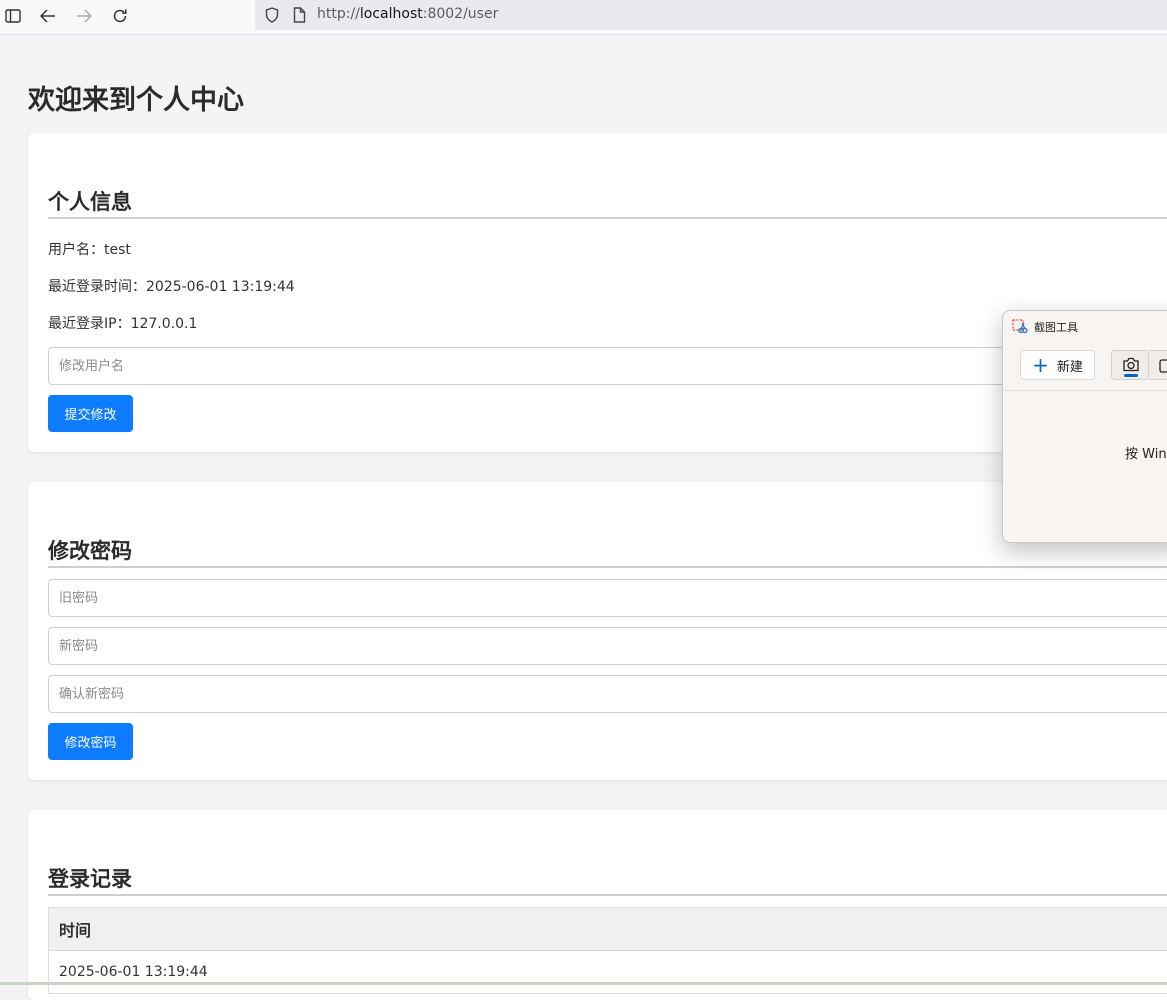 The height and width of the screenshot is (1000, 1167). I want to click on new-username-input, so click(607, 366).